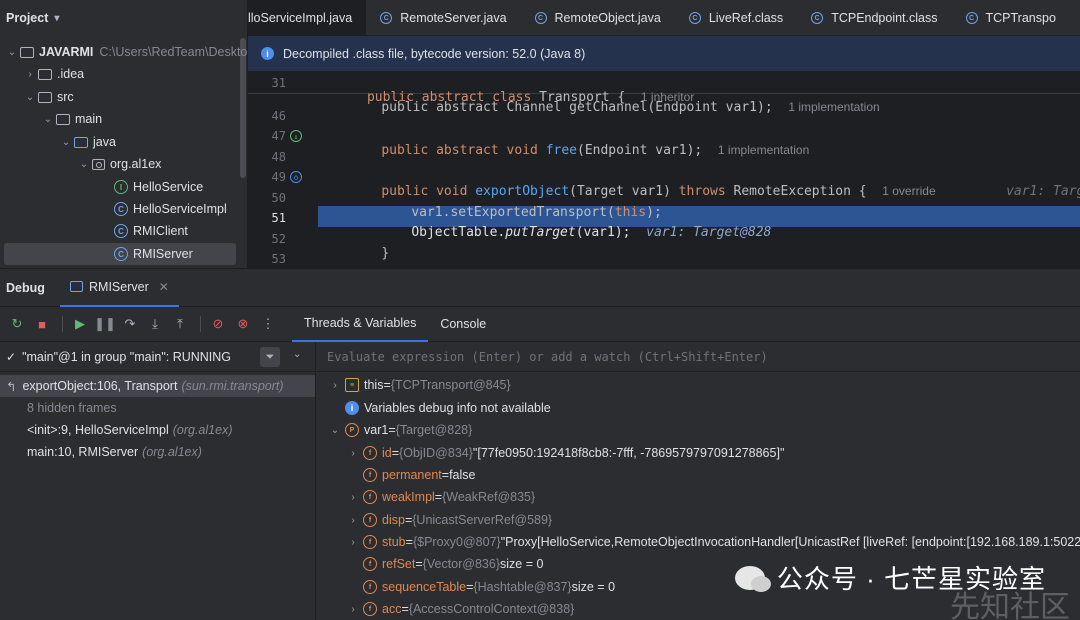 This screenshot has height=620, width=1080. I want to click on step-over-icon: ↷, so click(130, 324).